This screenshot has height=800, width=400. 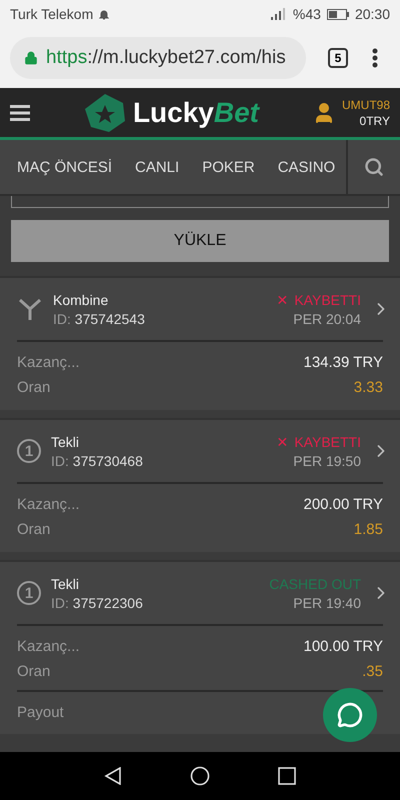 What do you see at coordinates (350, 715) in the screenshot?
I see `chat-icon` at bounding box center [350, 715].